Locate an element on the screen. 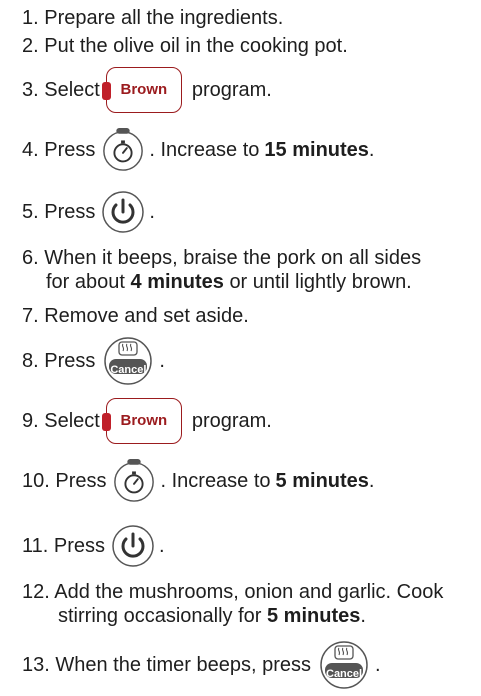  step-3: 3. Select Brown program. is located at coordinates (147, 90).